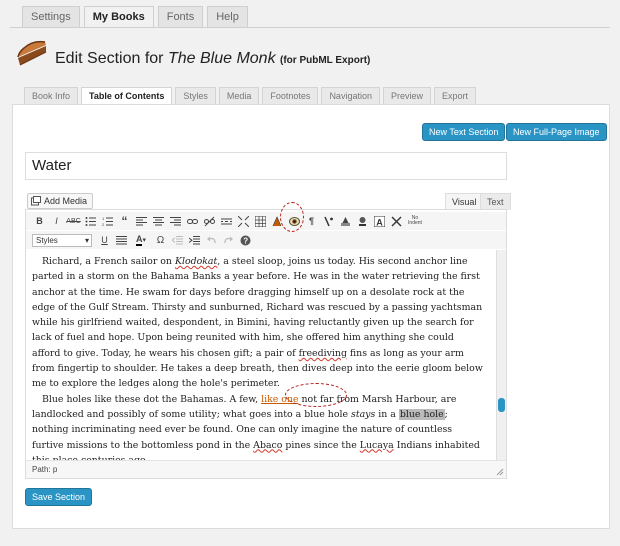 Image resolution: width=620 pixels, height=546 pixels. What do you see at coordinates (239, 95) in the screenshot?
I see `tab-media: Media` at bounding box center [239, 95].